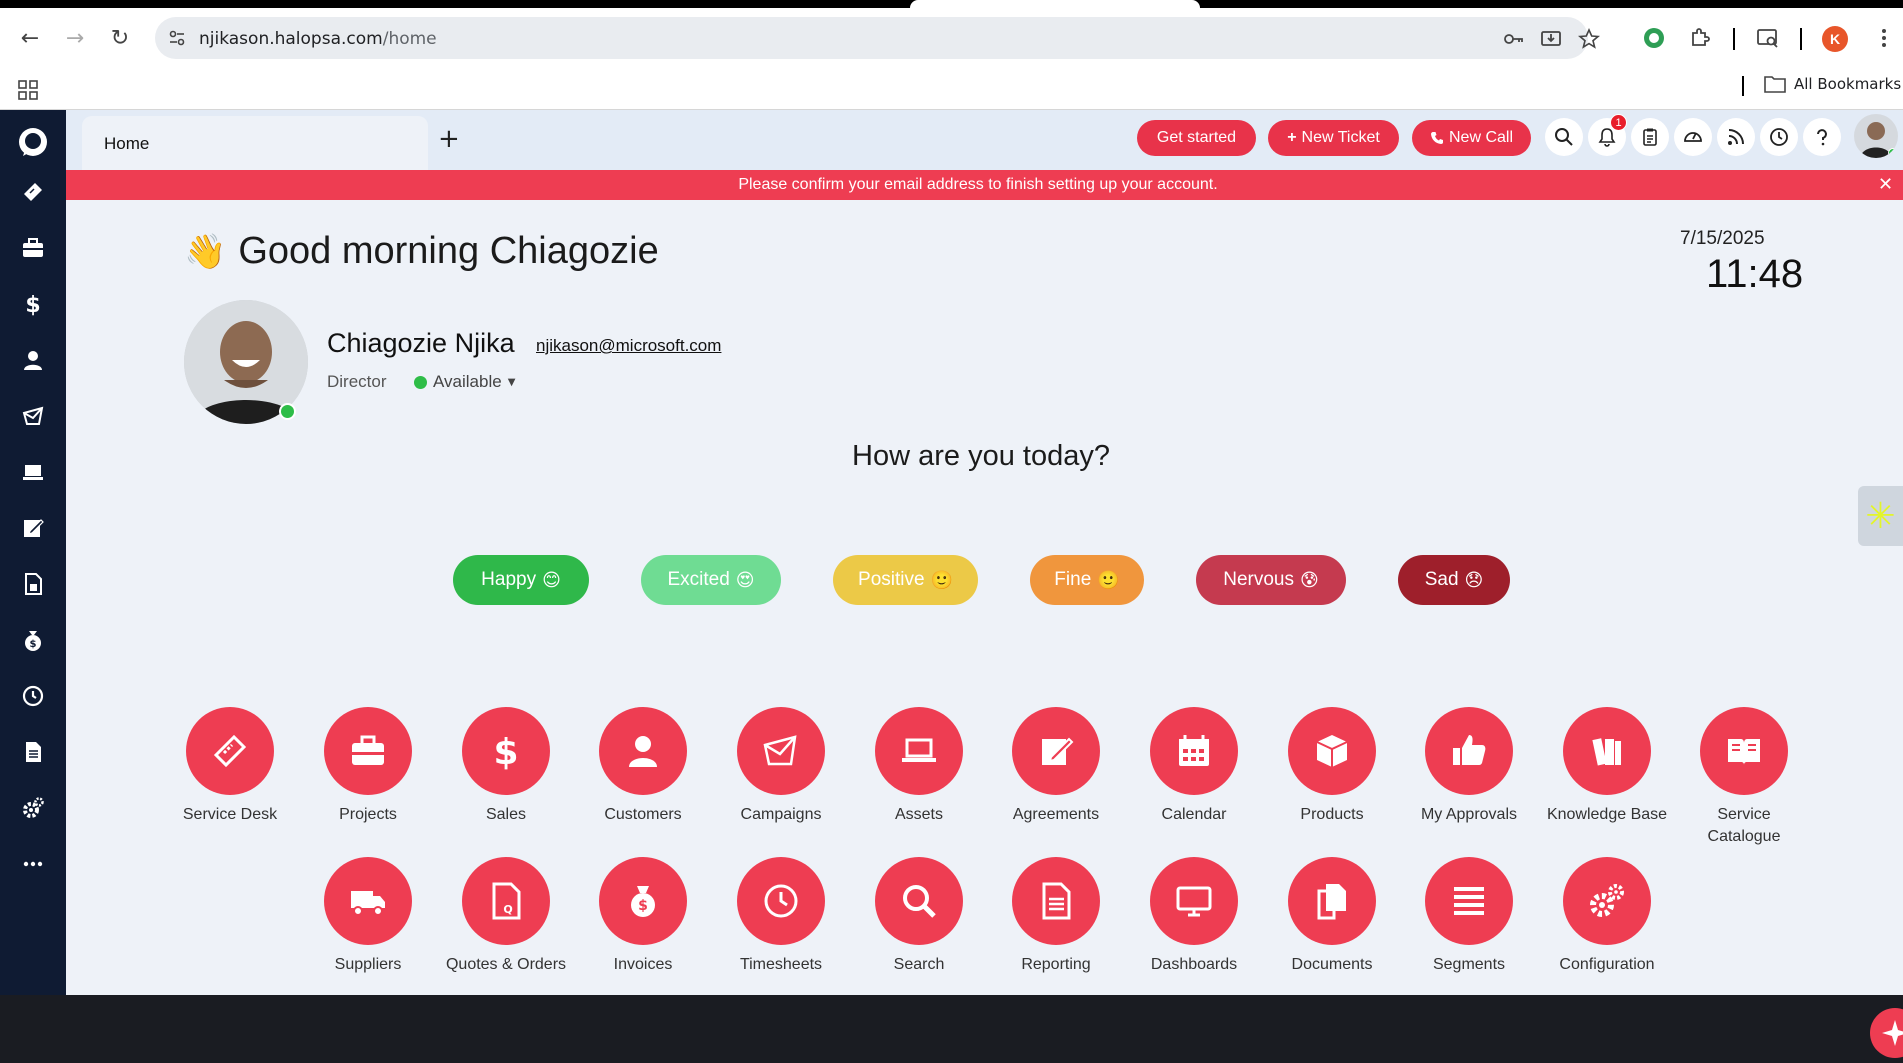  Describe the element at coordinates (511, 382) in the screenshot. I see `chevron-down-icon: ▼` at that location.